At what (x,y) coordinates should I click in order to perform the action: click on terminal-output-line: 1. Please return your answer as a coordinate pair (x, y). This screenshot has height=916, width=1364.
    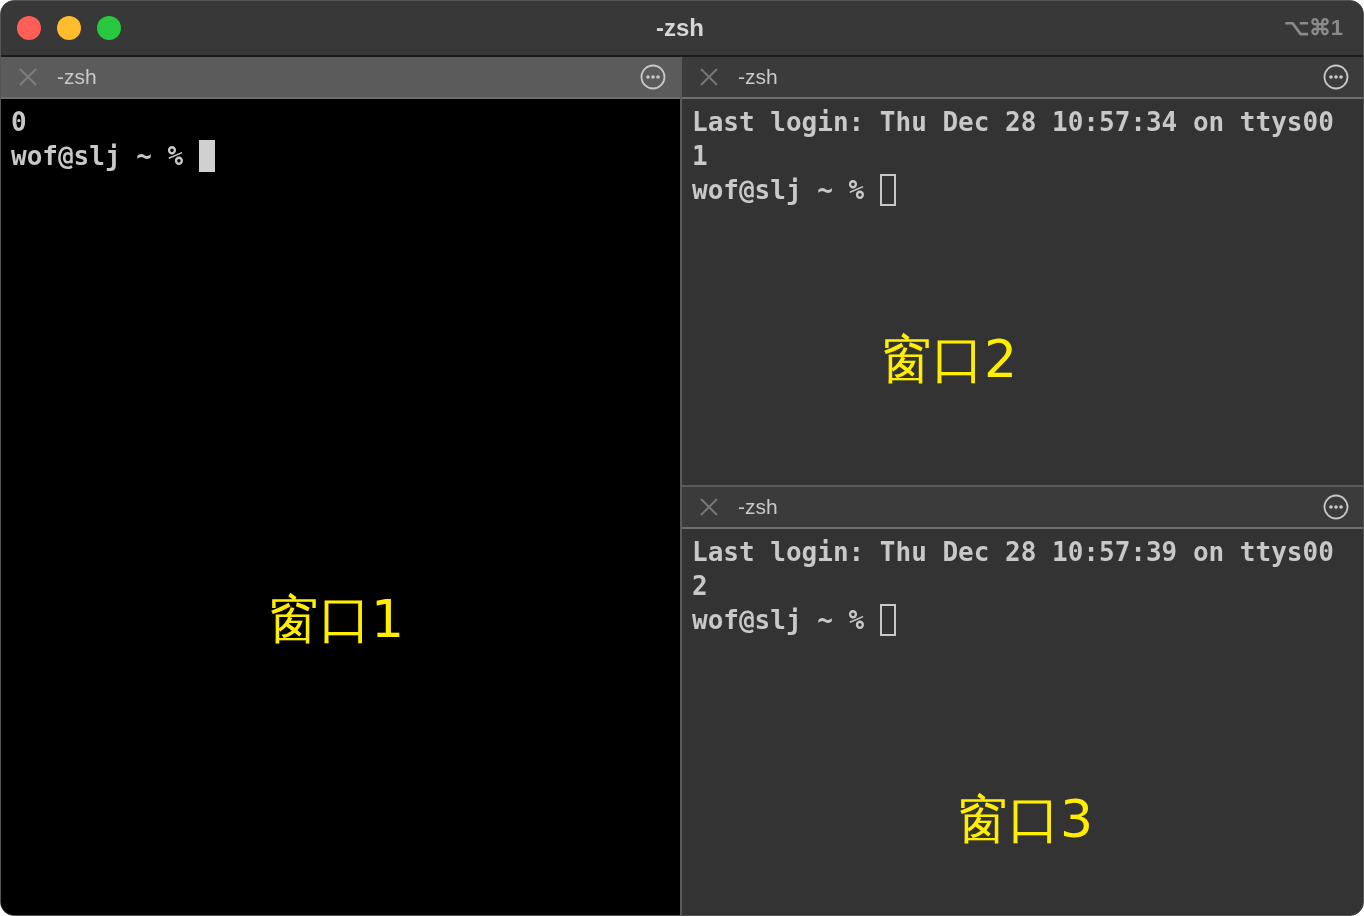
    Looking at the image, I should click on (700, 156).